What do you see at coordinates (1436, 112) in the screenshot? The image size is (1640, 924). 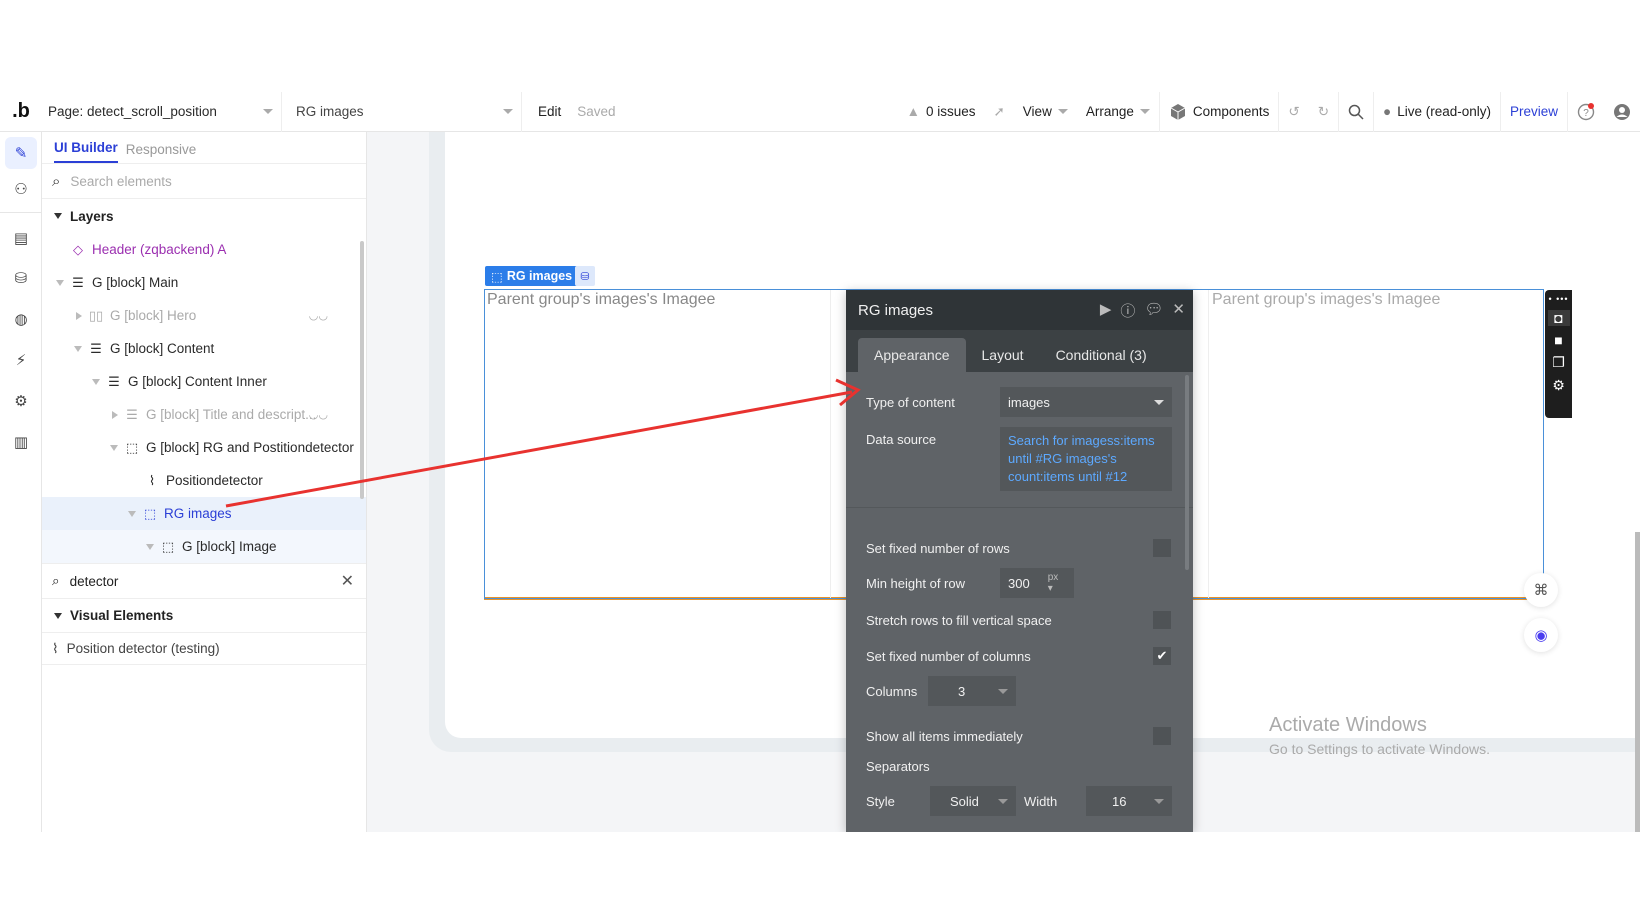 I see `live-version-button: ● Live (read-only)` at bounding box center [1436, 112].